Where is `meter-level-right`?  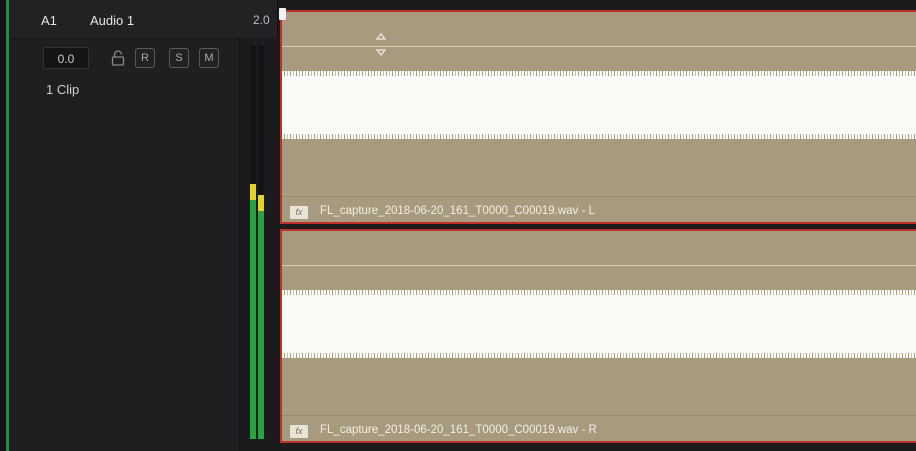
meter-level-right is located at coordinates (261, 317).